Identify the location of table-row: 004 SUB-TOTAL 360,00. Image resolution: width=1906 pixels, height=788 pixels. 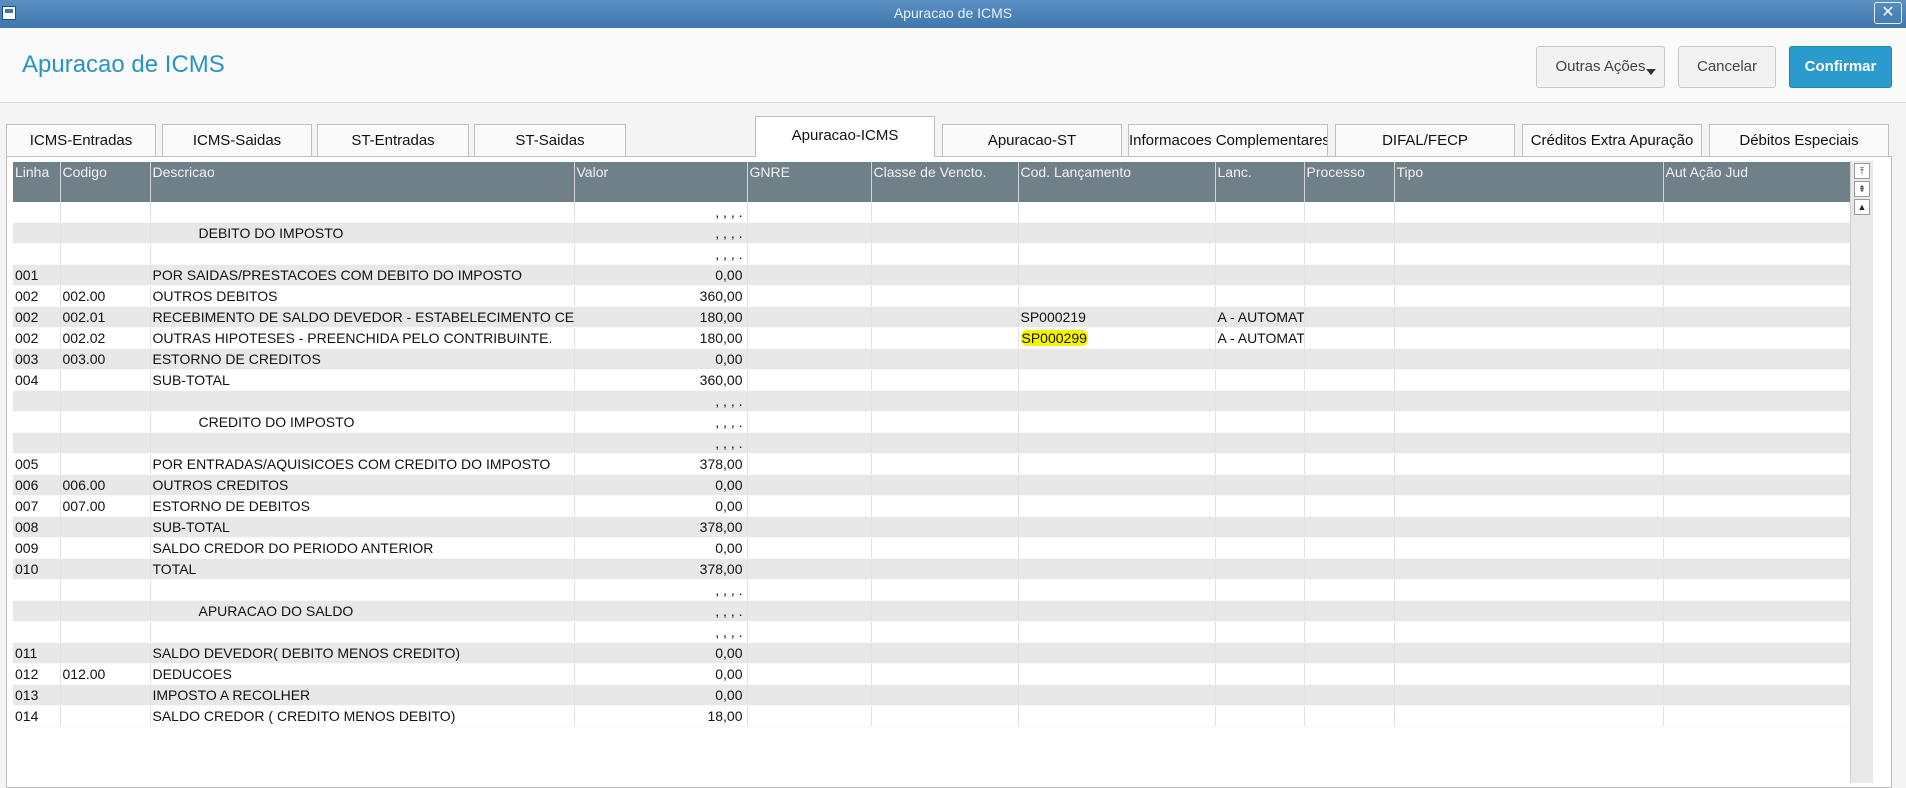
(939, 380).